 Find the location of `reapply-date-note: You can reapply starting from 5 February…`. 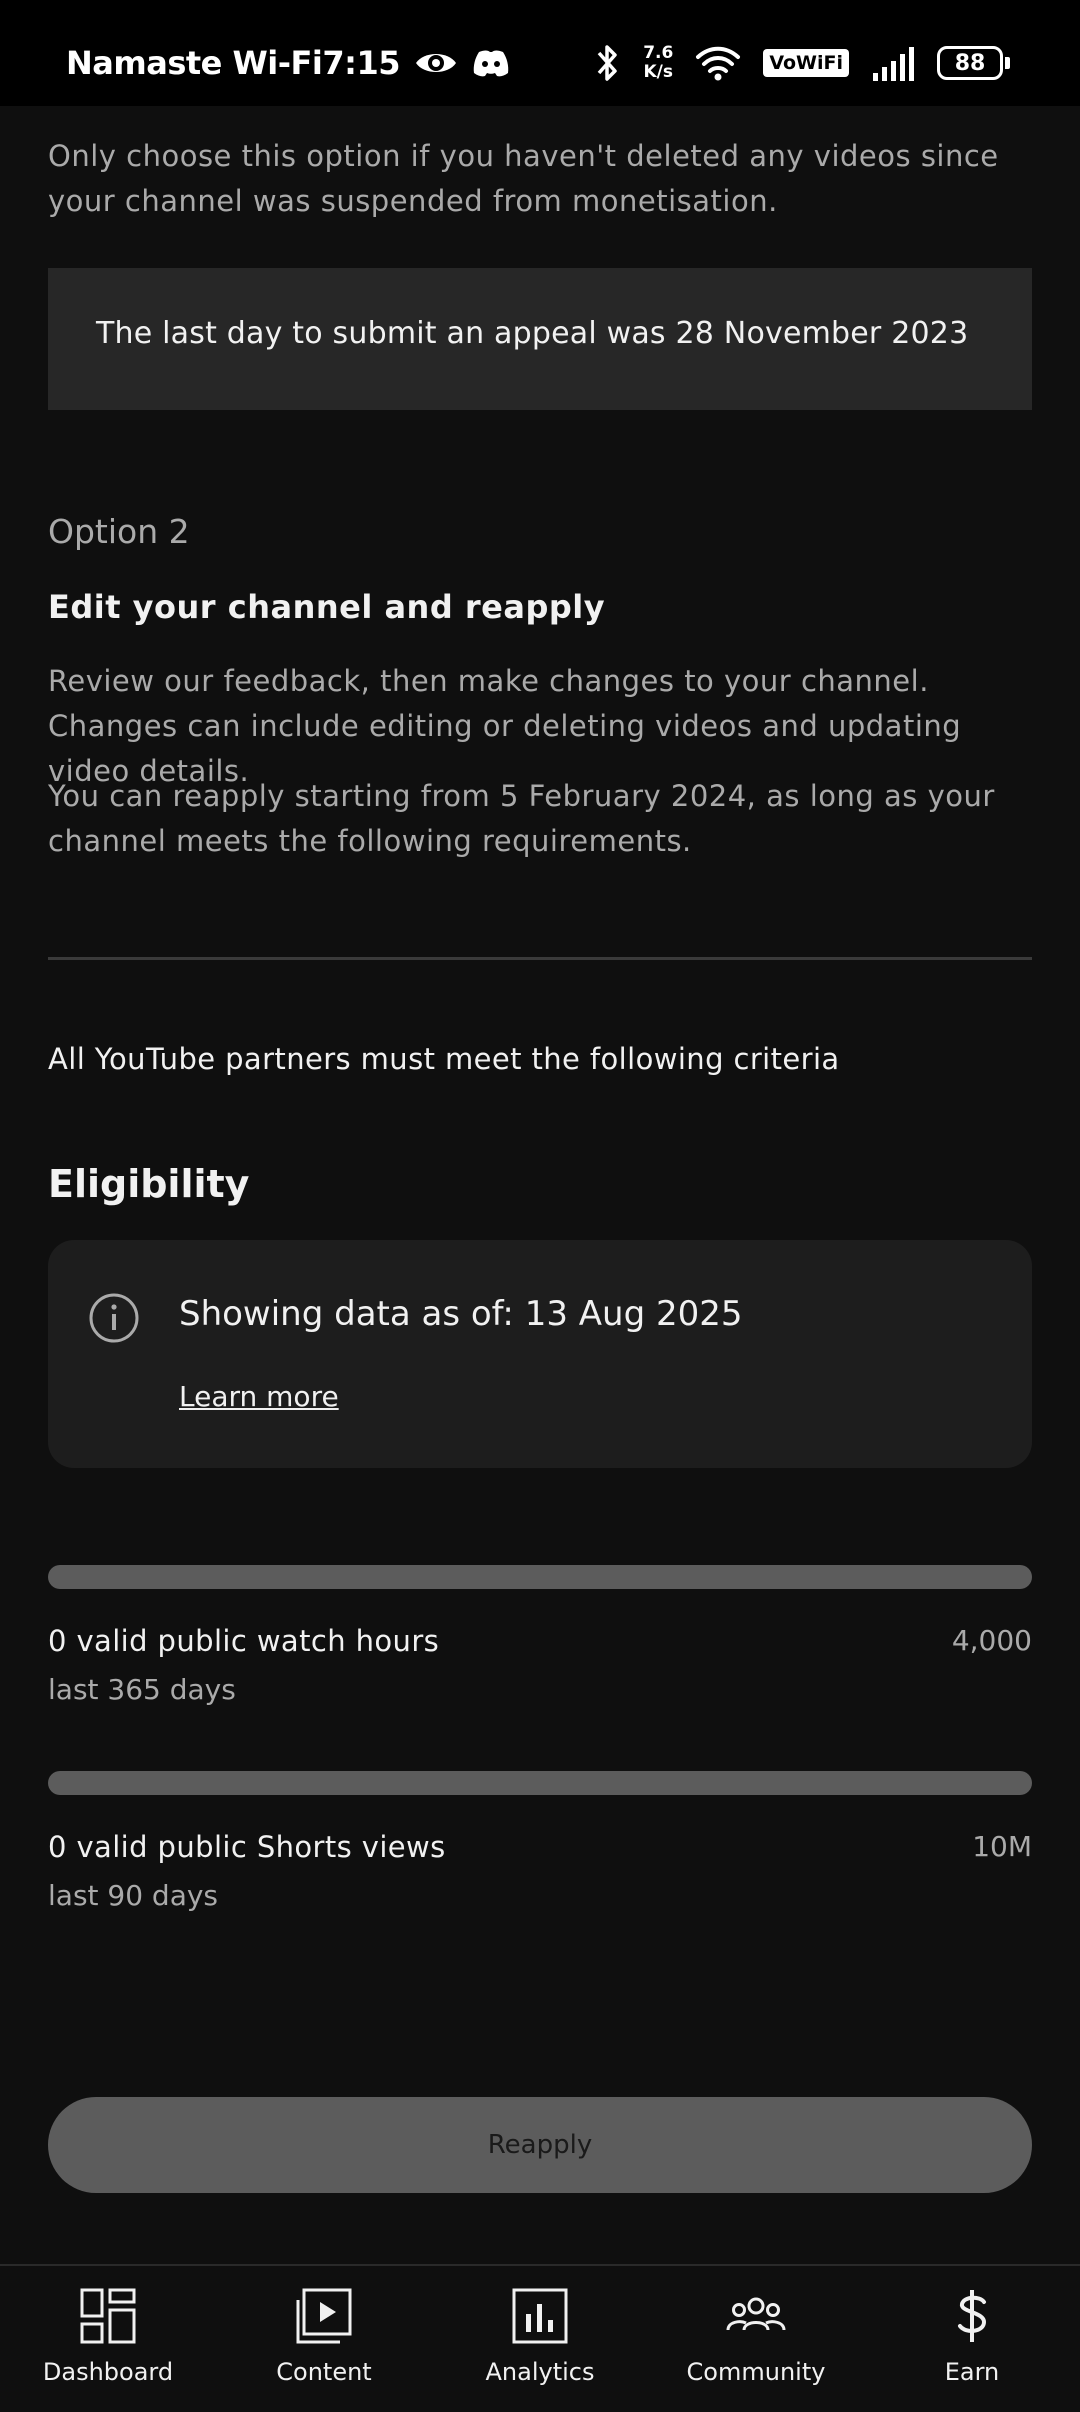

reapply-date-note: You can reapply starting from 5 February… is located at coordinates (521, 818).